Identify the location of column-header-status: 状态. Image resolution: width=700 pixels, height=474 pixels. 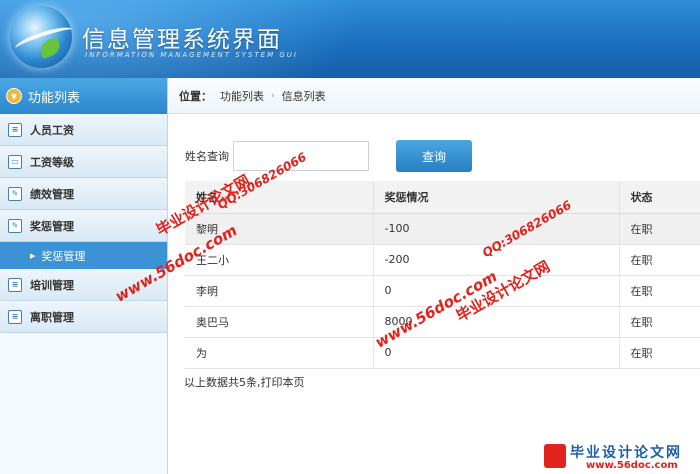
(659, 197).